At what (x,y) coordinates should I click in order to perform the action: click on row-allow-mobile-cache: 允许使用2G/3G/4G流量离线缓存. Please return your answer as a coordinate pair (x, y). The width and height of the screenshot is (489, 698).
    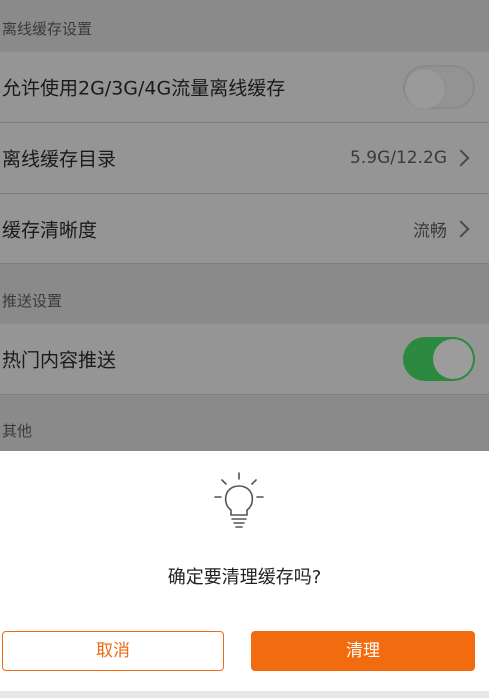
    Looking at the image, I should click on (244, 87).